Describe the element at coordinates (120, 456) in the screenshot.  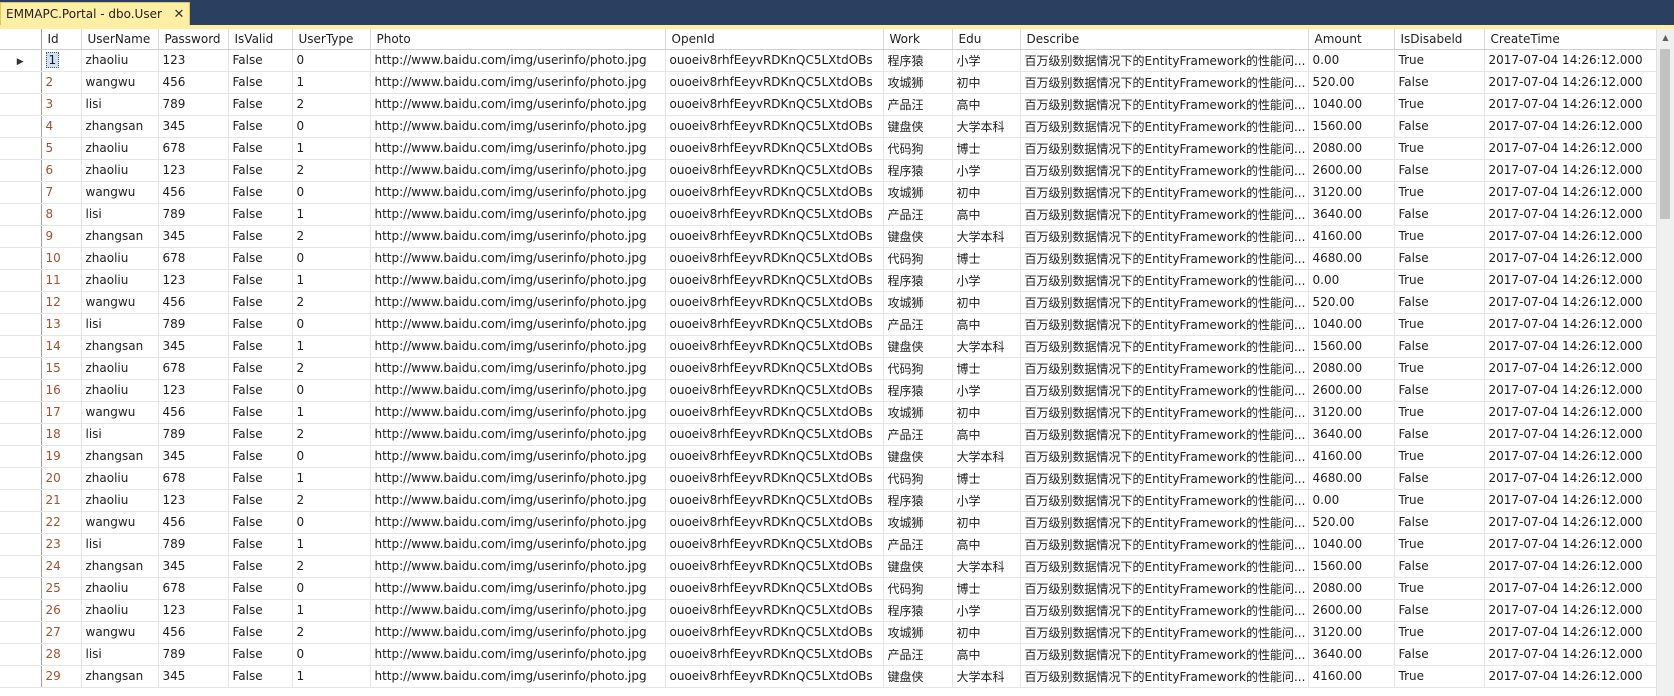
I see `cell-username: zhangsan` at that location.